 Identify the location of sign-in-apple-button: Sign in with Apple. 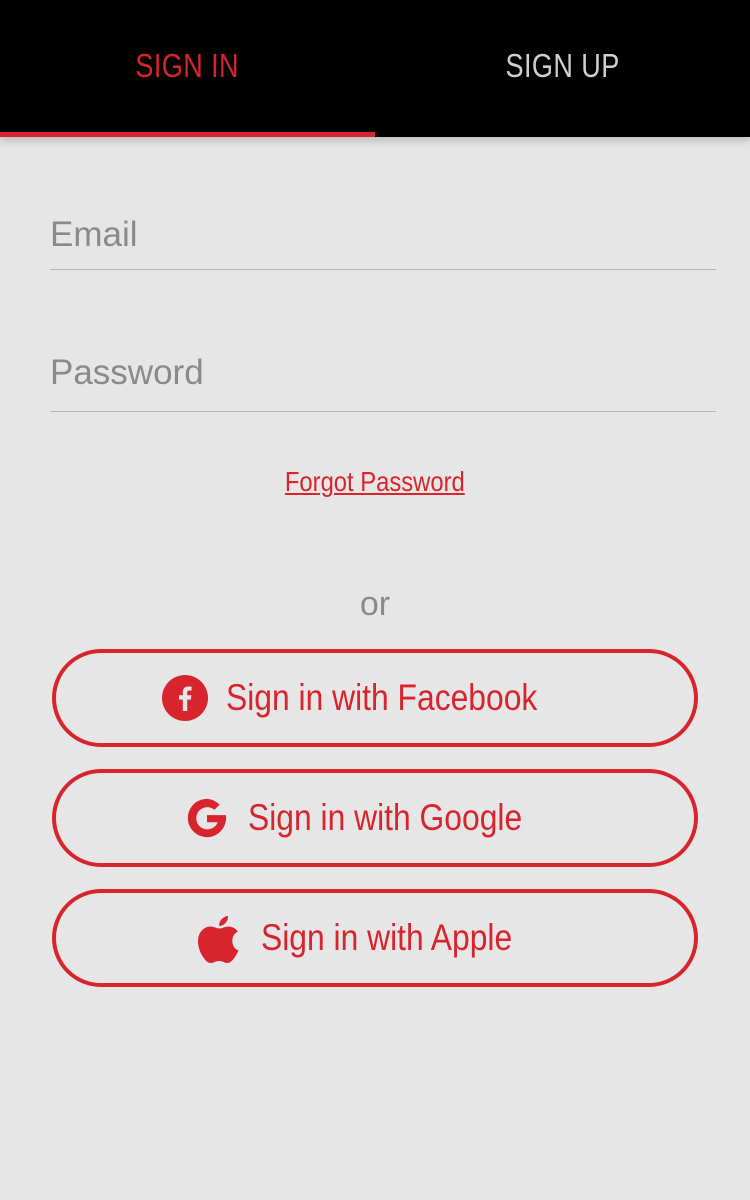
(375, 938).